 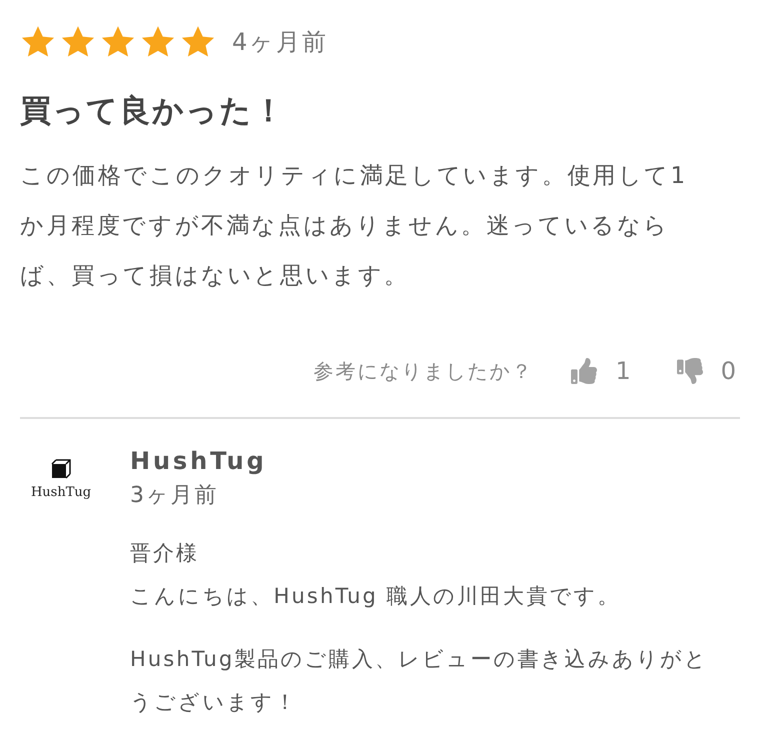 I want to click on review-age: 4ヶ月前, so click(x=280, y=42).